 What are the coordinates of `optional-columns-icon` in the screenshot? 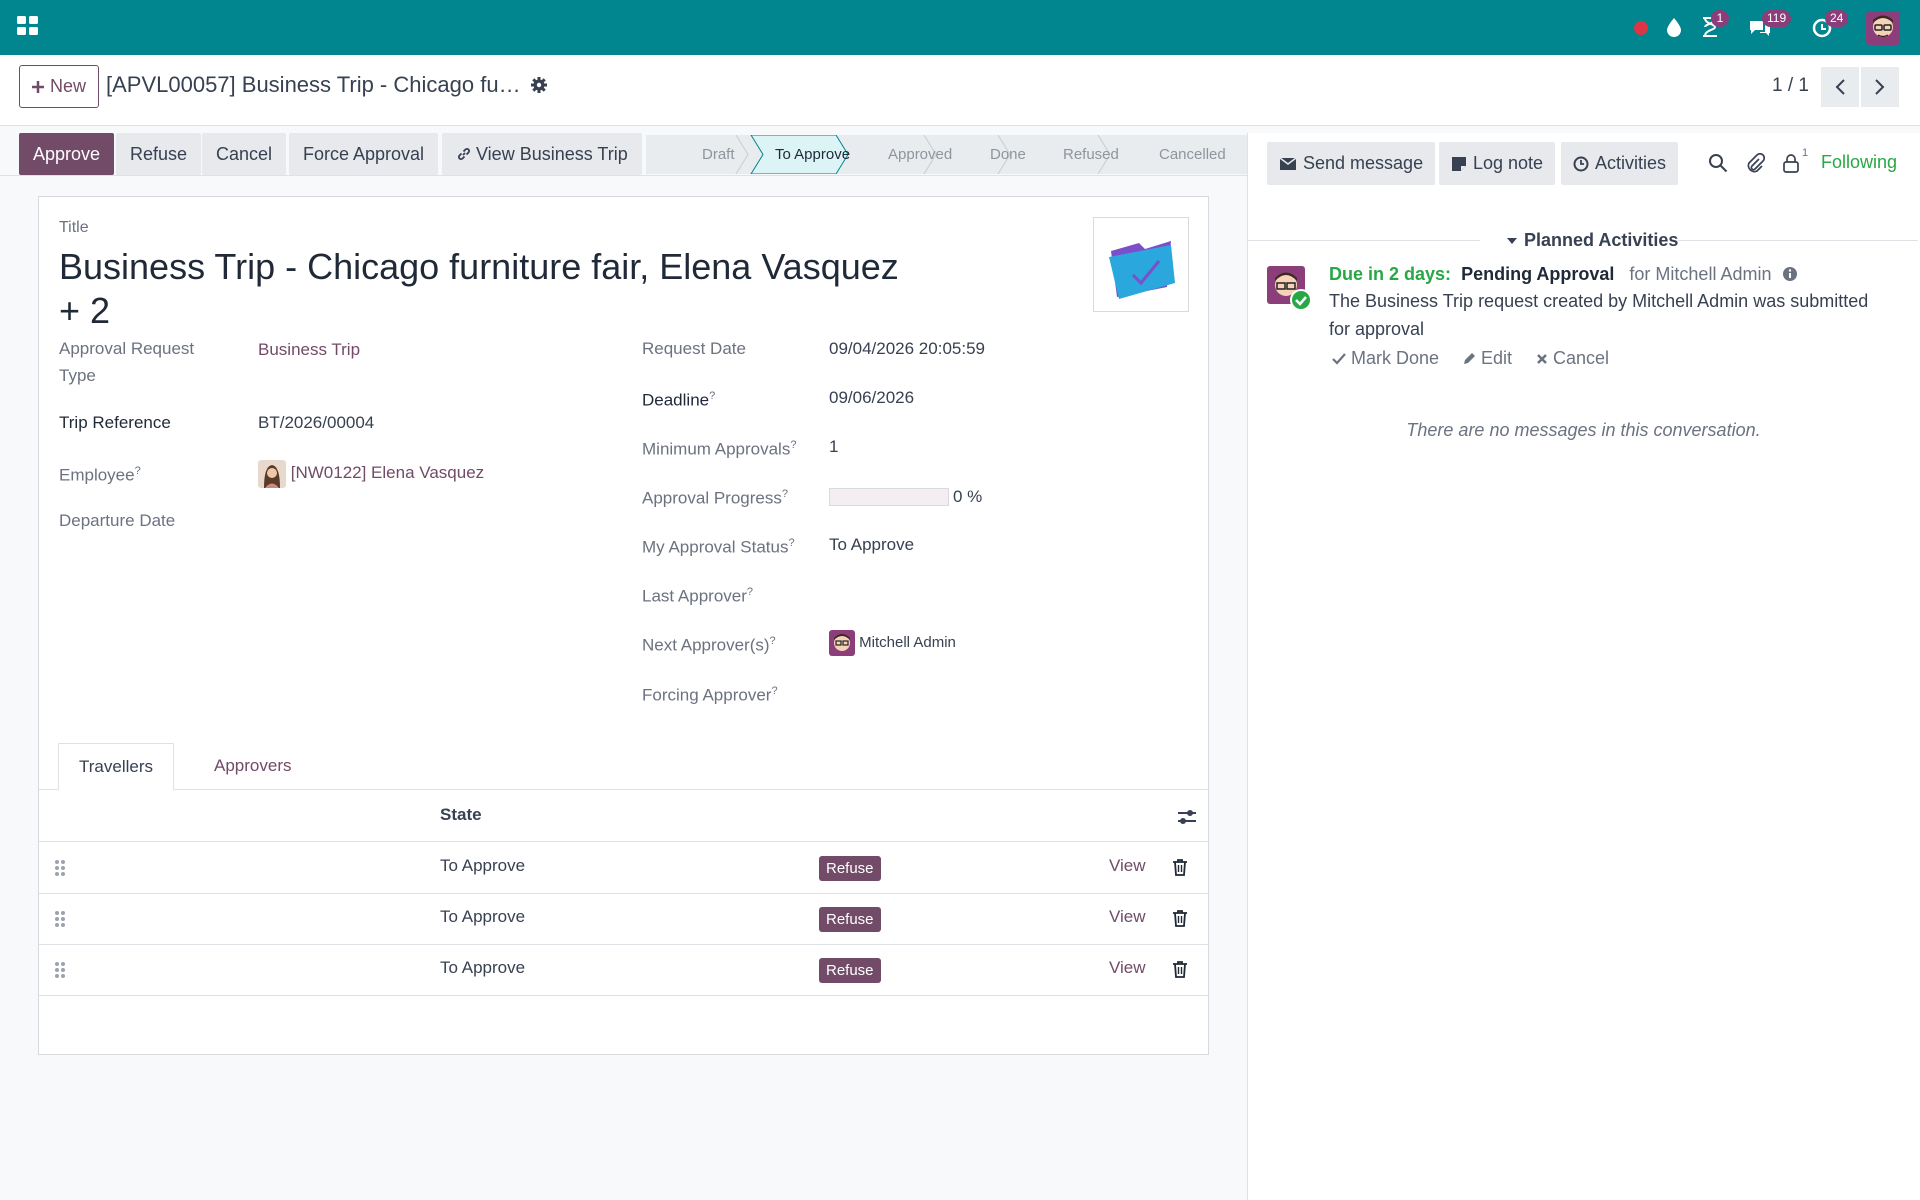 It's located at (1187, 817).